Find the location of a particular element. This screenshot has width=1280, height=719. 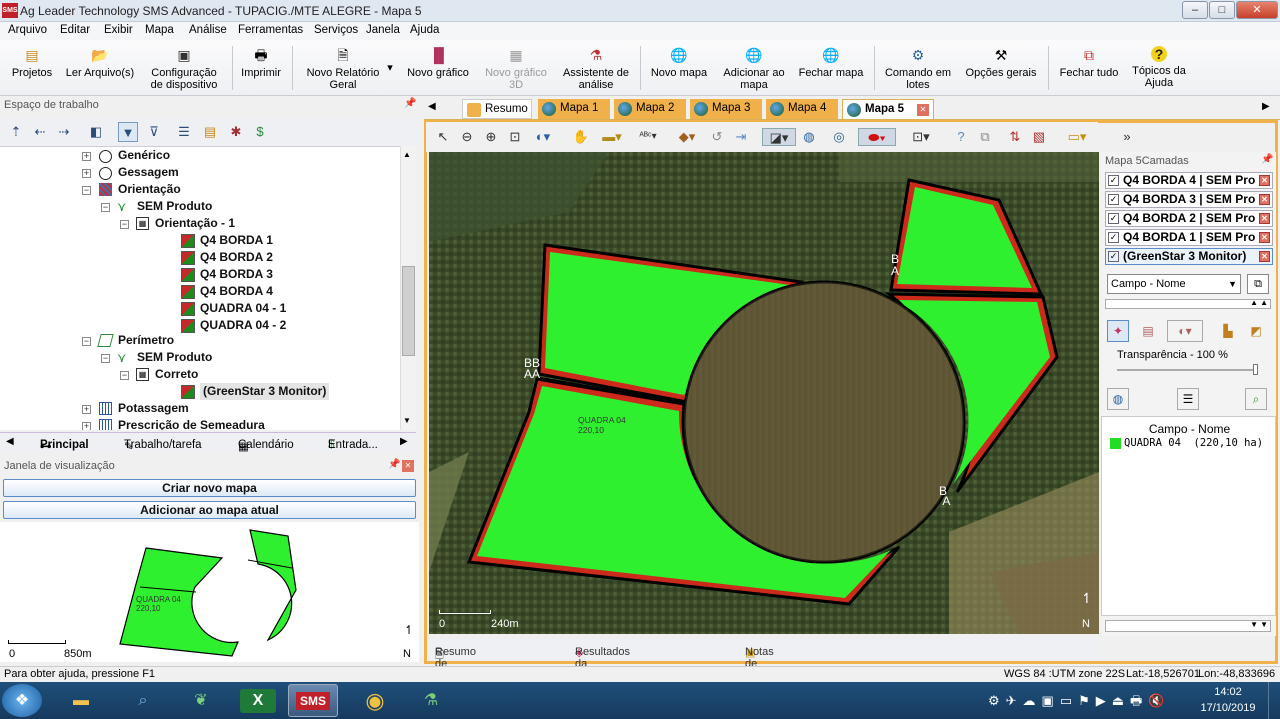

attribute-select: Campo - Nome ▼ is located at coordinates (1174, 284).